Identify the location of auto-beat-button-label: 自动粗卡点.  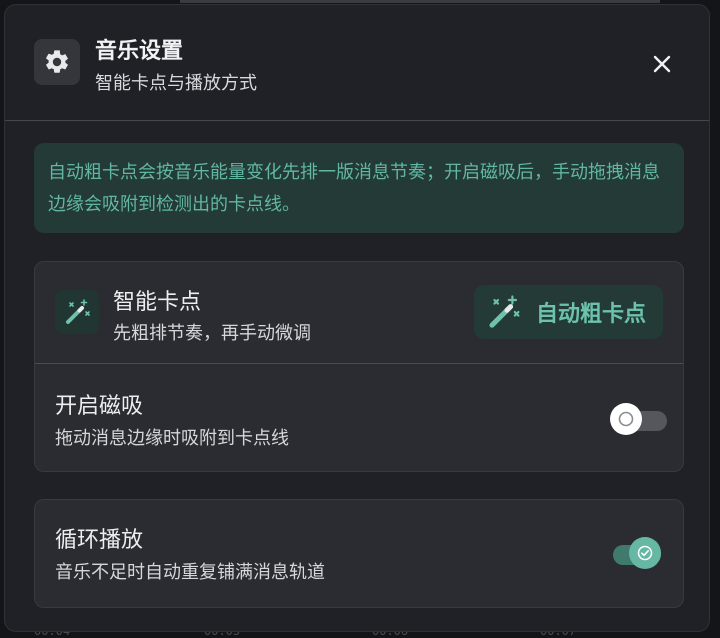
(591, 314).